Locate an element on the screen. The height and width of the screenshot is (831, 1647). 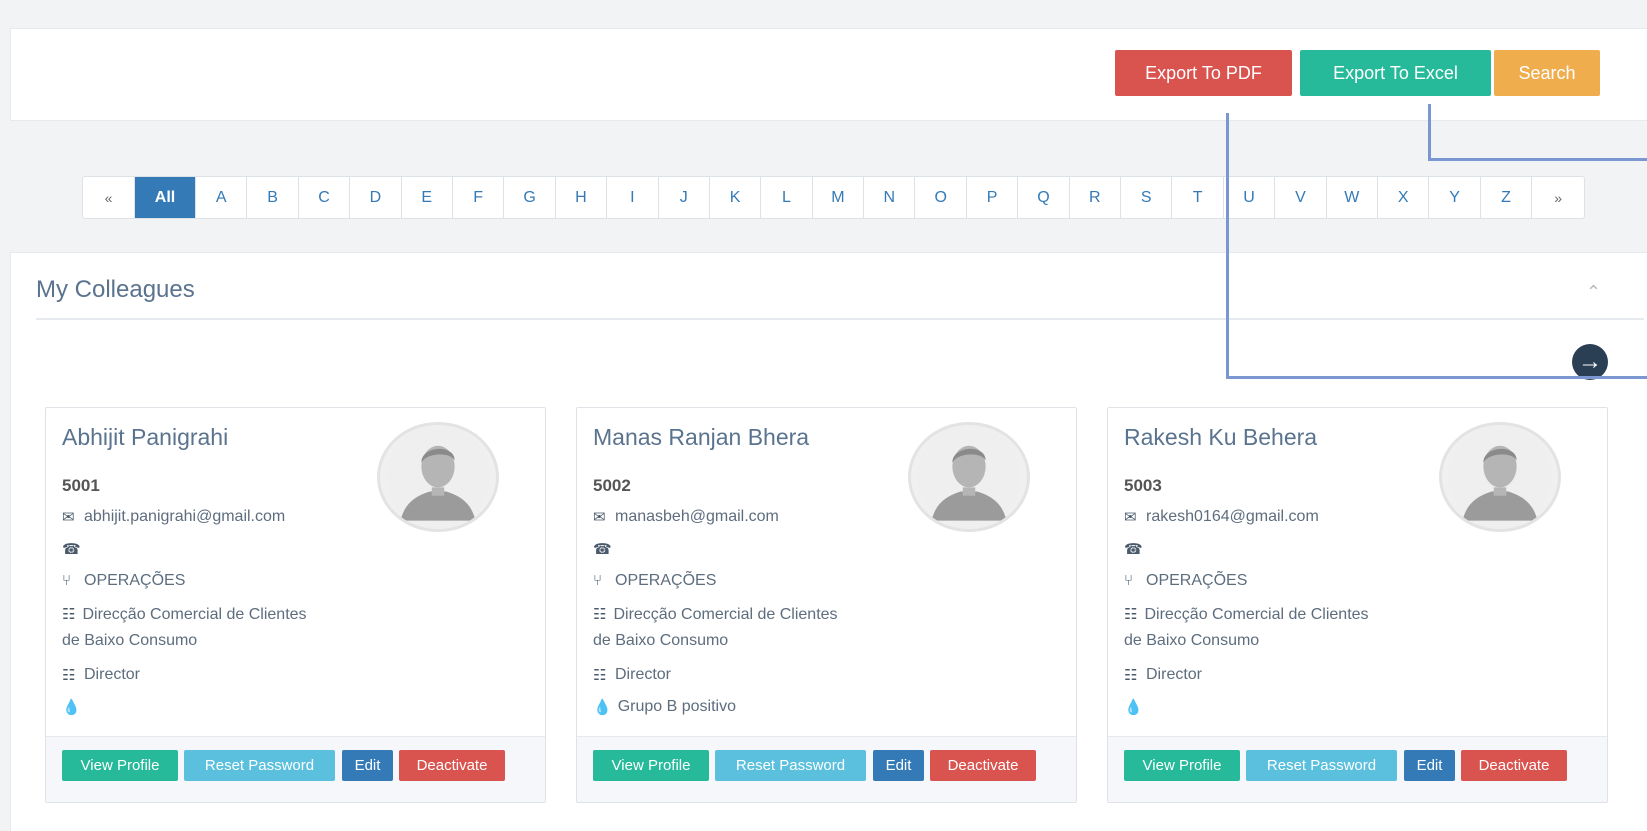
pager-letter-s: S is located at coordinates (1147, 197).